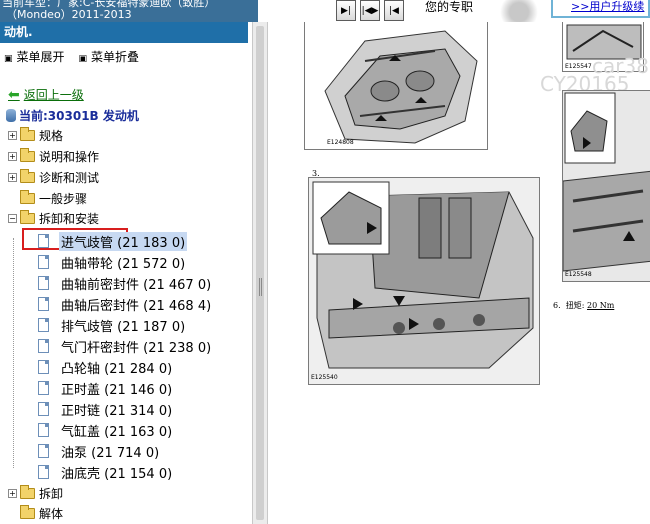  What do you see at coordinates (51, 493) in the screenshot?
I see `tree-folder-label: 拆卸` at bounding box center [51, 493].